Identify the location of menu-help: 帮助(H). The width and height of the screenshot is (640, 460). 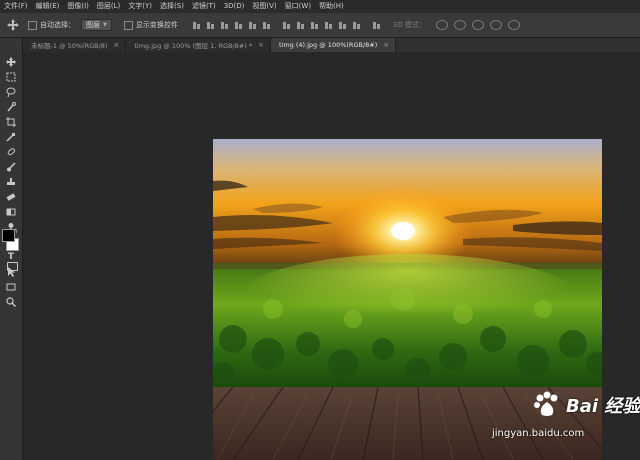
(331, 6).